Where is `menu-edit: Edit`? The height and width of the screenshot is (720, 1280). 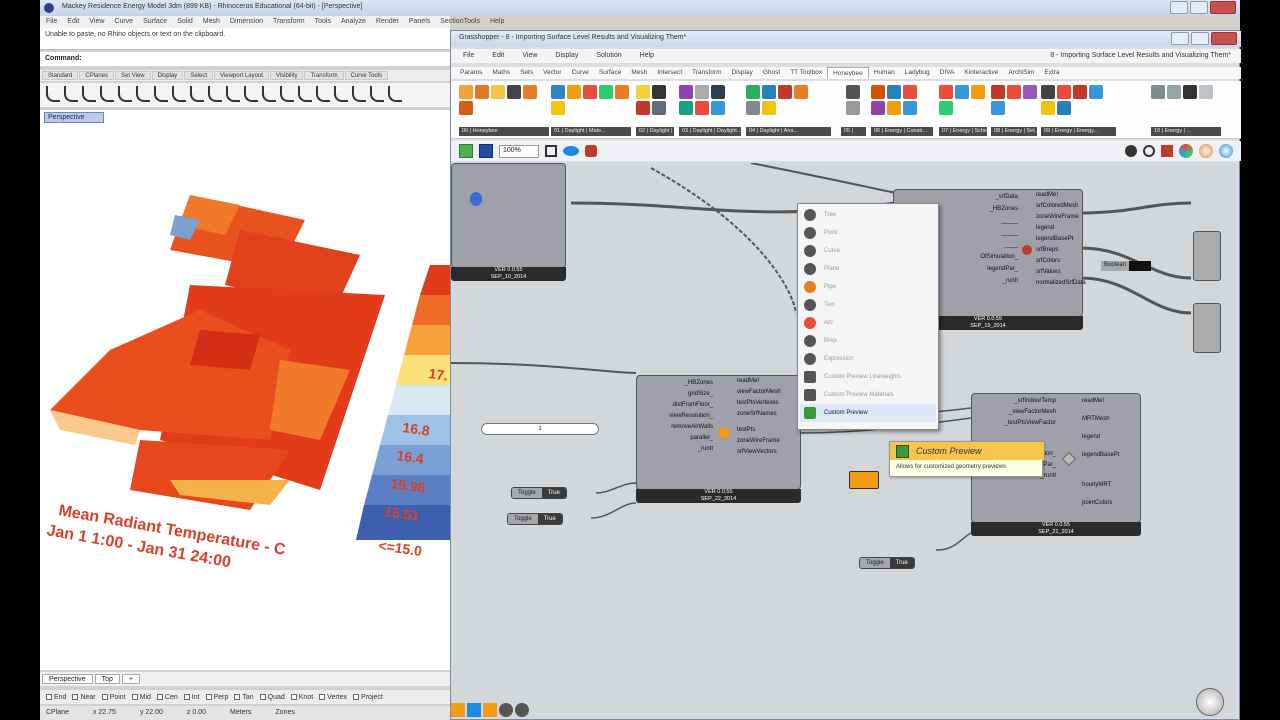
menu-edit: Edit is located at coordinates (73, 22).